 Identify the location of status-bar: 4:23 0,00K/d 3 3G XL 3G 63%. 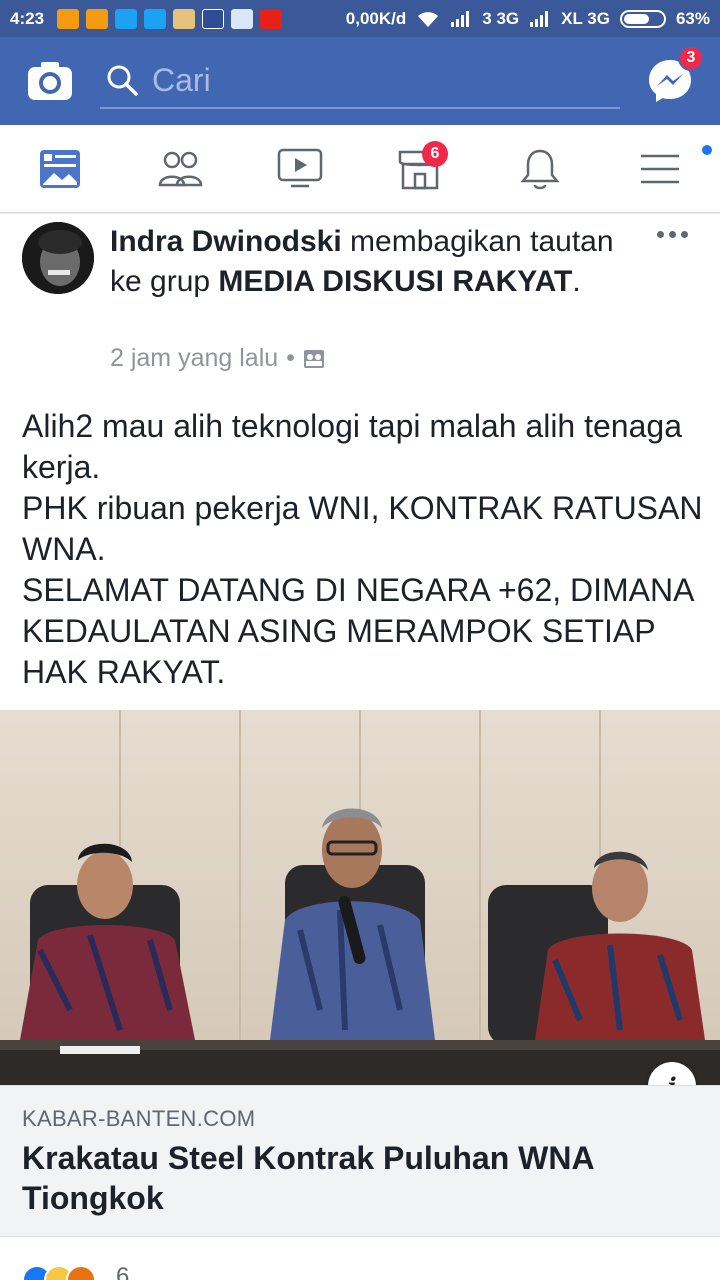
(360, 18).